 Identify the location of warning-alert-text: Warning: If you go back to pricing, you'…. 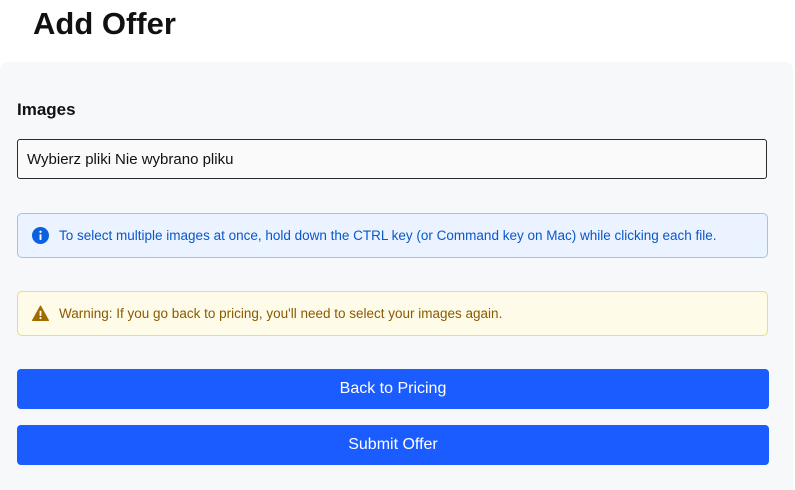
(281, 313).